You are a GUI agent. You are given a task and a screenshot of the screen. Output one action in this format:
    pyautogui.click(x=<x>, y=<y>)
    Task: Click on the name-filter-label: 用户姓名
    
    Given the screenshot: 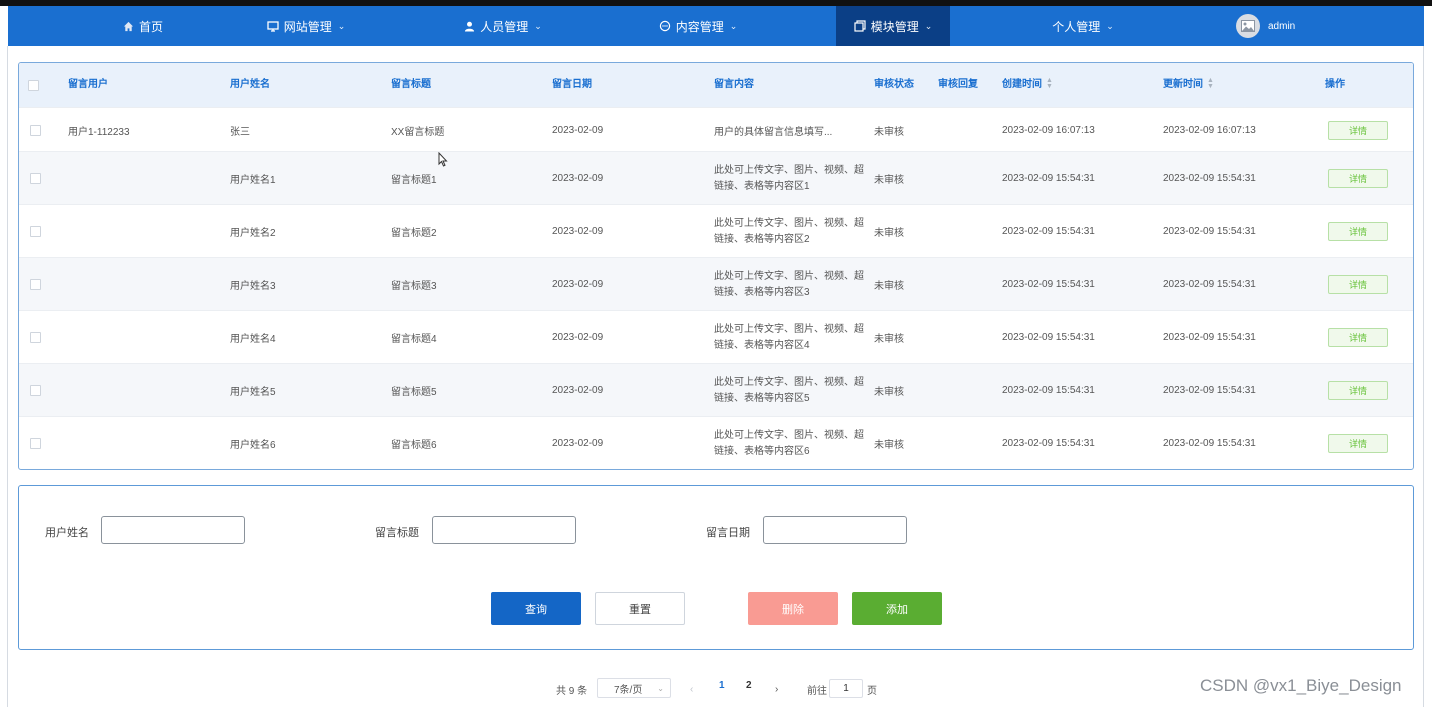 What is the action you would take?
    pyautogui.click(x=67, y=533)
    